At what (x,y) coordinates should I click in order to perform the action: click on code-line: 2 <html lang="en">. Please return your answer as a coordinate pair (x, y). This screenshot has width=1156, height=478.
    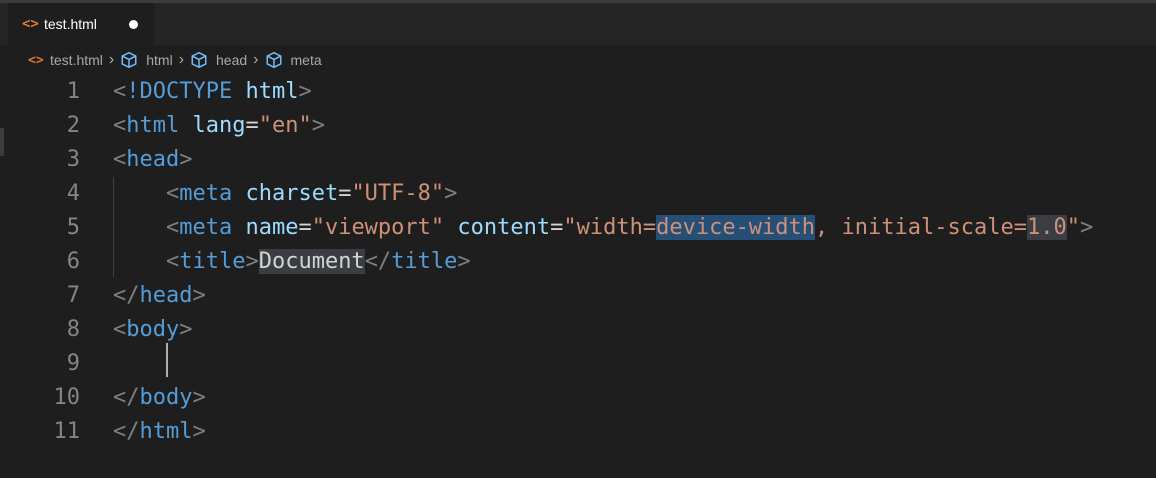
    Looking at the image, I should click on (578, 126).